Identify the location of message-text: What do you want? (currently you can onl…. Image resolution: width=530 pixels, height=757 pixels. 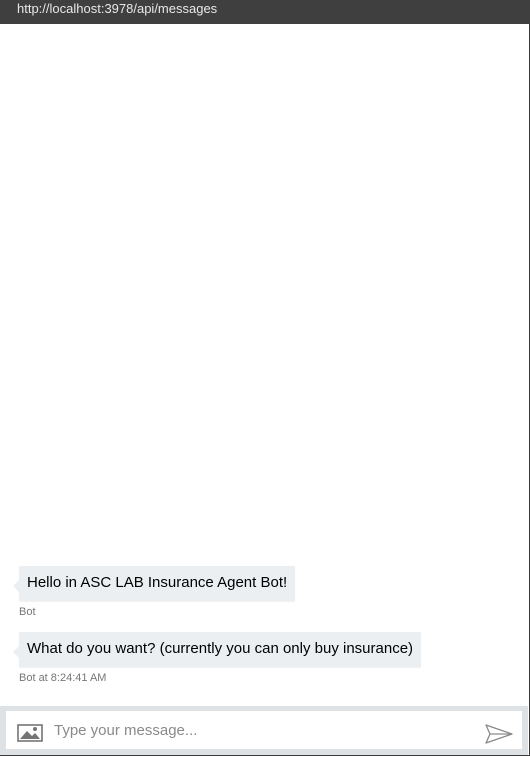
(220, 648).